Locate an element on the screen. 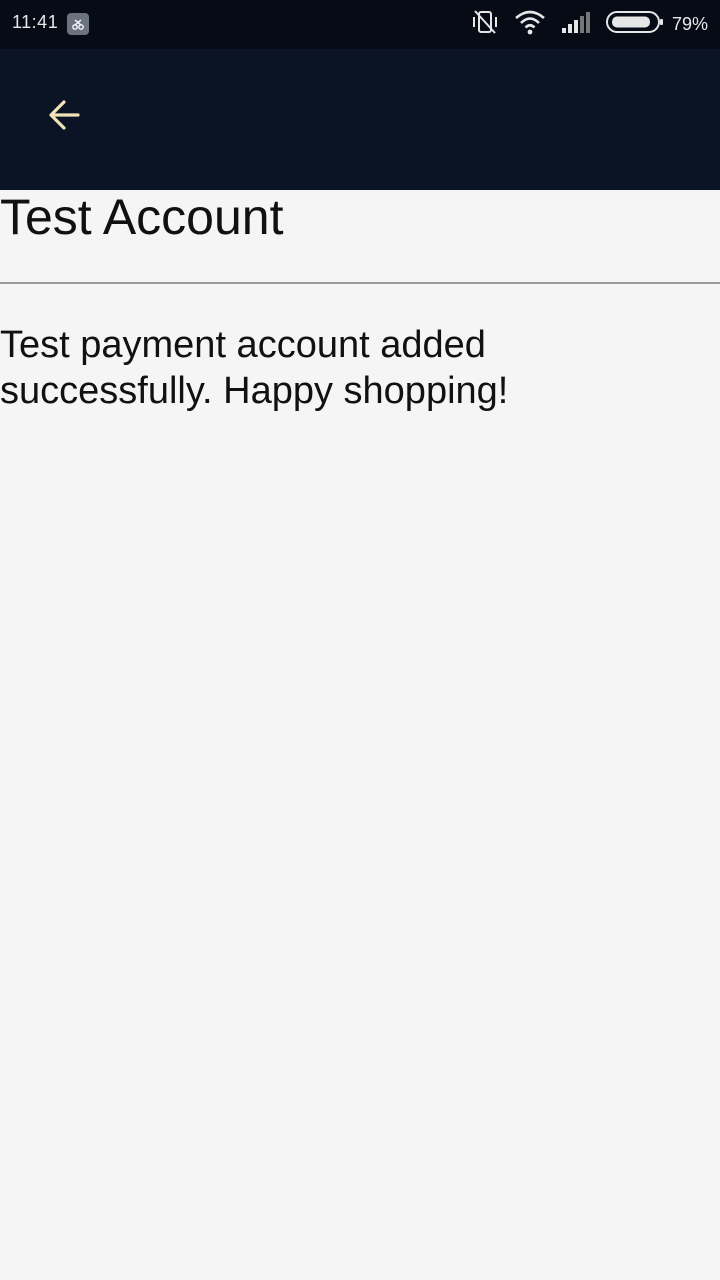 The height and width of the screenshot is (1280, 720). battery-icon is located at coordinates (634, 24).